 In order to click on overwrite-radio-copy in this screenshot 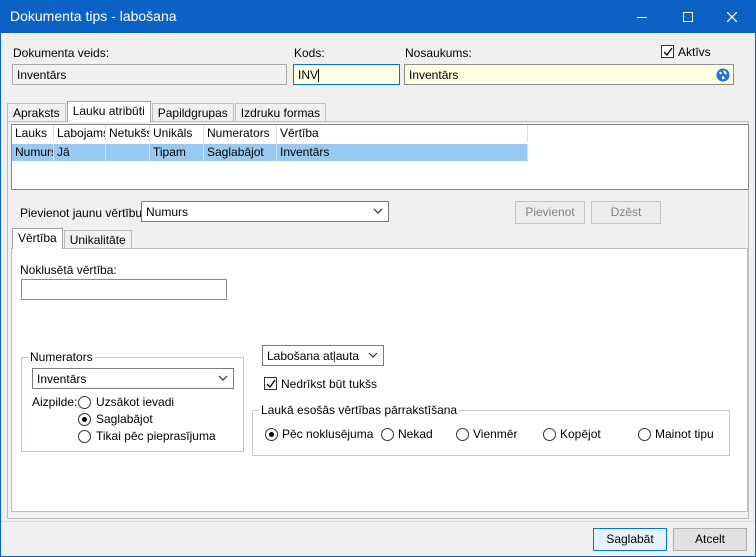, I will do `click(549, 434)`.